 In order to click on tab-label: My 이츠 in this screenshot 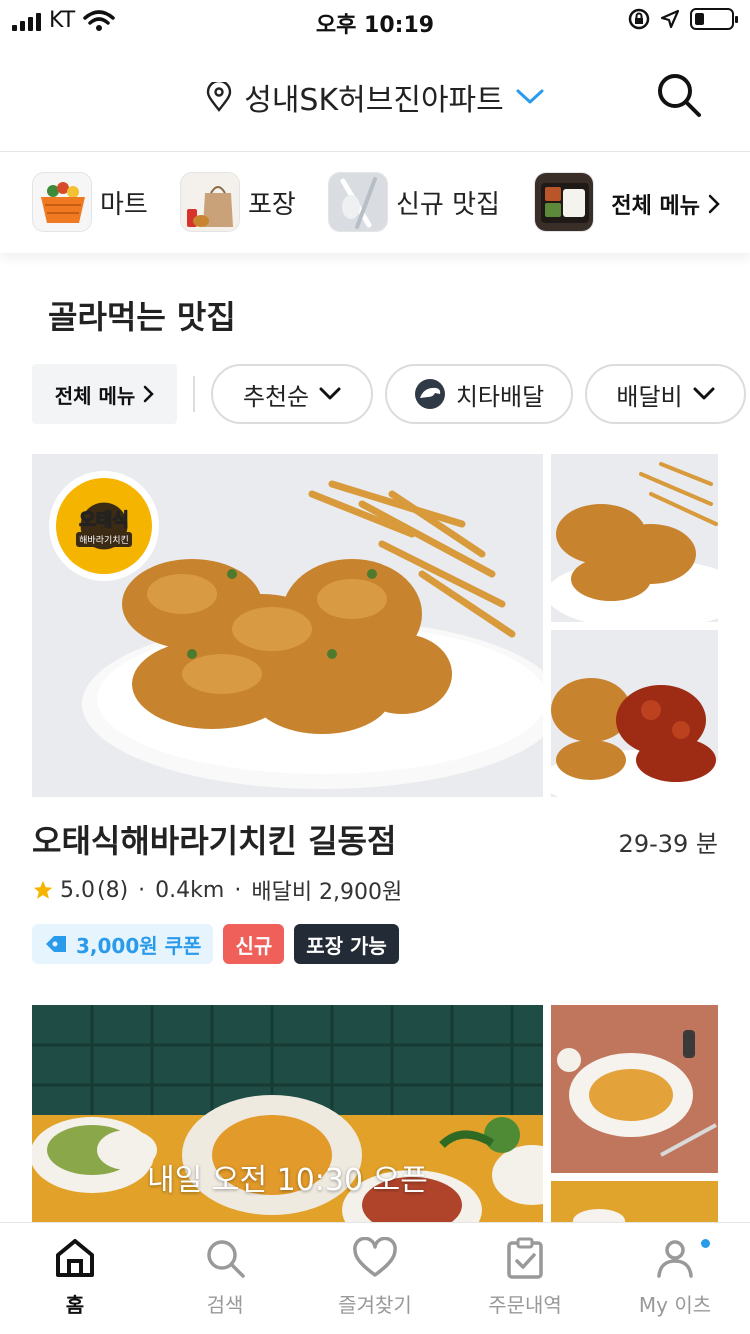, I will do `click(675, 1305)`.